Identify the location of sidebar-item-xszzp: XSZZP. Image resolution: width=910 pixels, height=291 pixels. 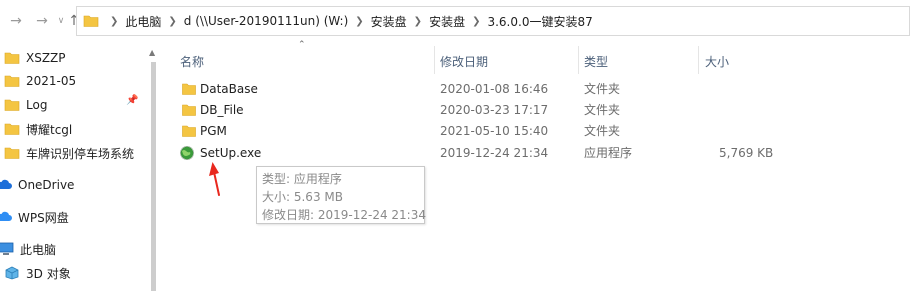
(73, 58).